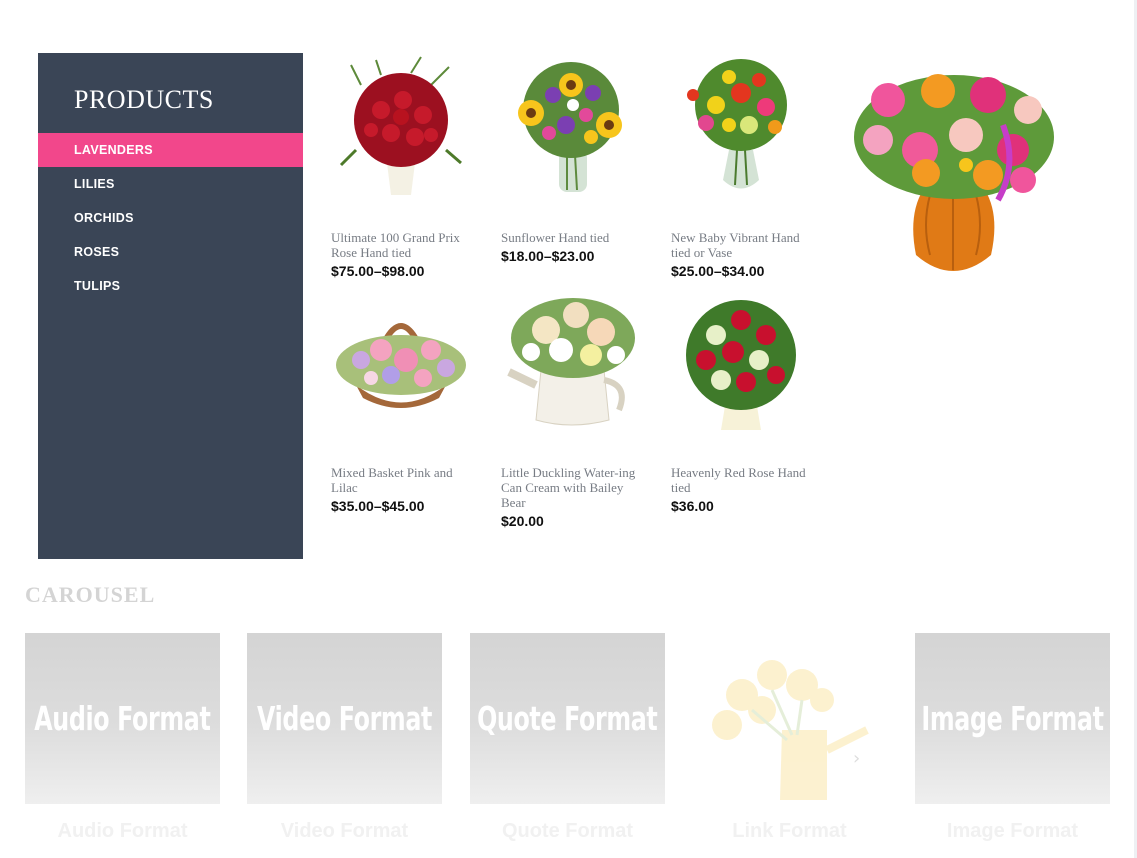  Describe the element at coordinates (576, 237) in the screenshot. I see `product-name: Sunflower Hand tied` at that location.